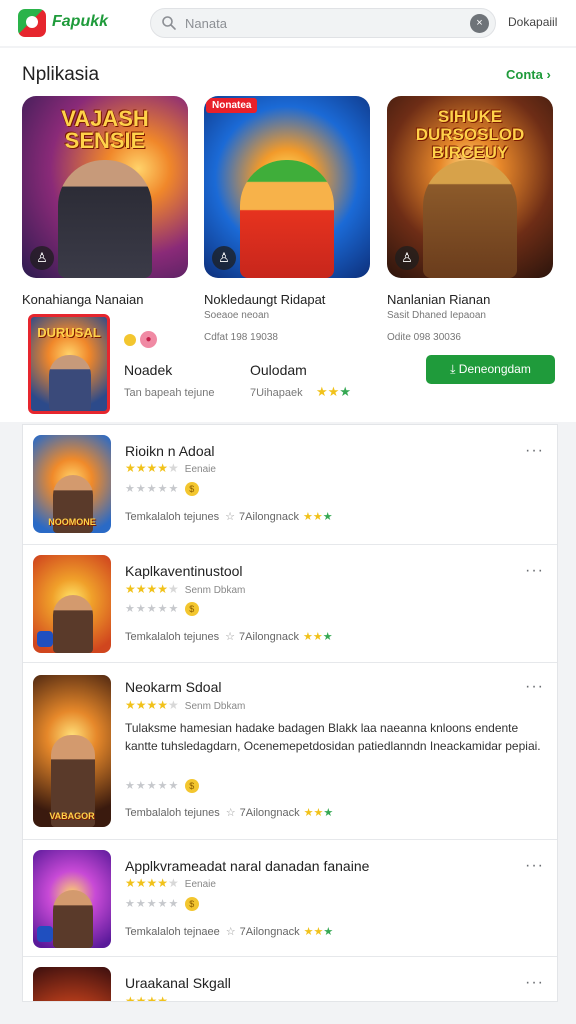  What do you see at coordinates (178, 983) in the screenshot?
I see `app-title: Uraakanal Skgall` at bounding box center [178, 983].